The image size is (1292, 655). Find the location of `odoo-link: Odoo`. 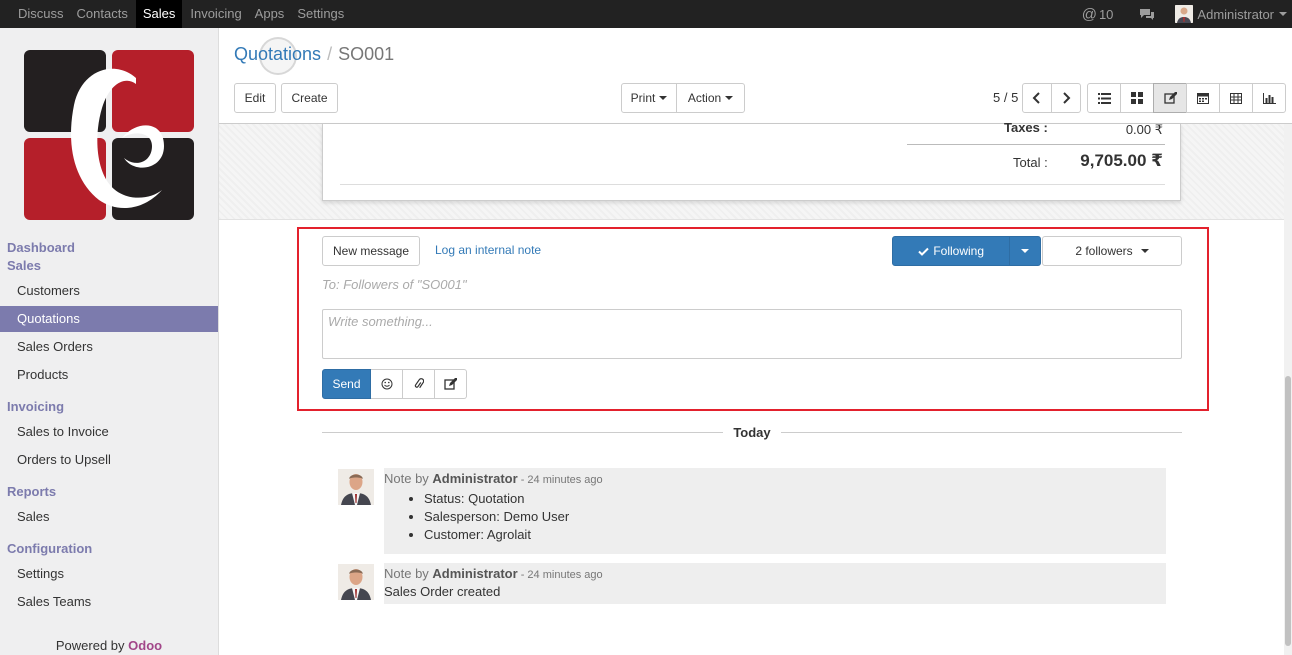

odoo-link: Odoo is located at coordinates (145, 645).